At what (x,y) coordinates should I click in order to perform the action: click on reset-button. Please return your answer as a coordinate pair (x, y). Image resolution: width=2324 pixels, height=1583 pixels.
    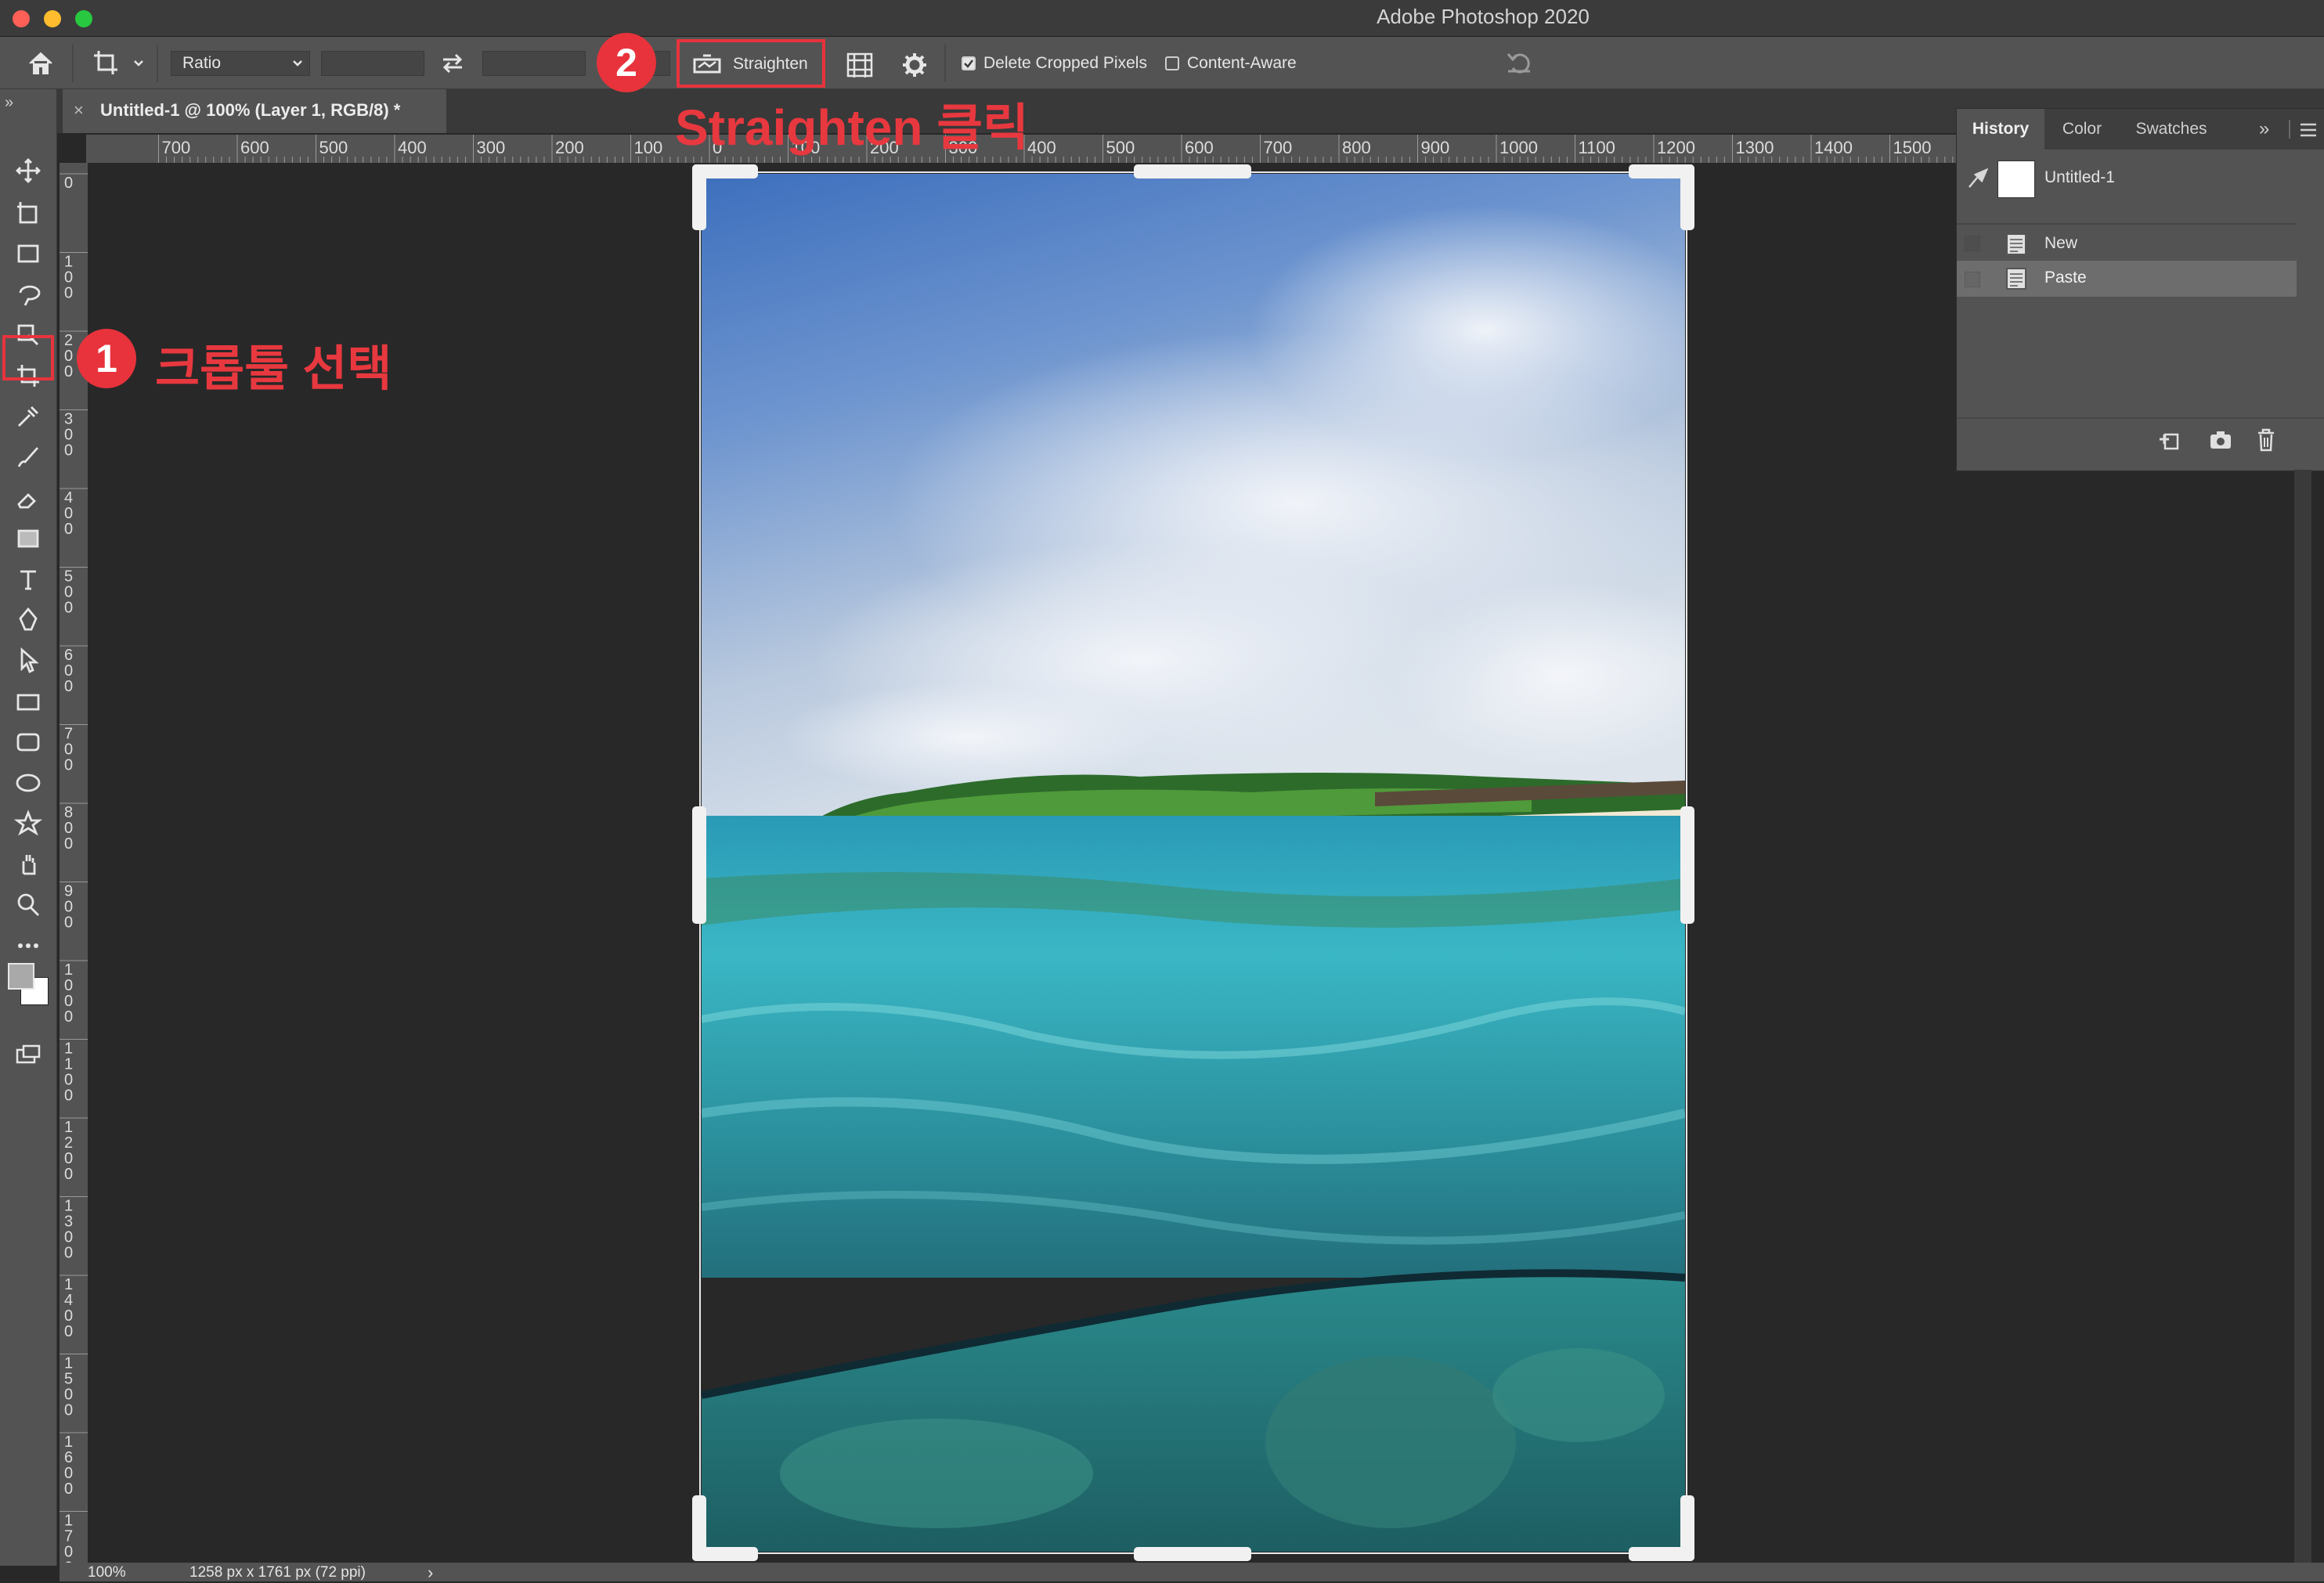
    Looking at the image, I should click on (1519, 63).